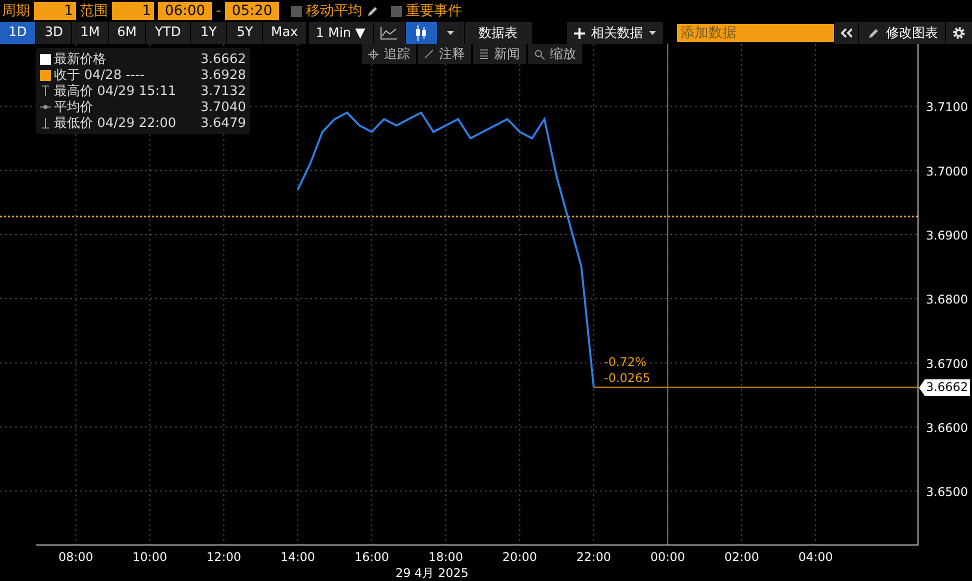 The height and width of the screenshot is (581, 972). Describe the element at coordinates (223, 91) in the screenshot. I see `legend-value: 3.7132` at that location.